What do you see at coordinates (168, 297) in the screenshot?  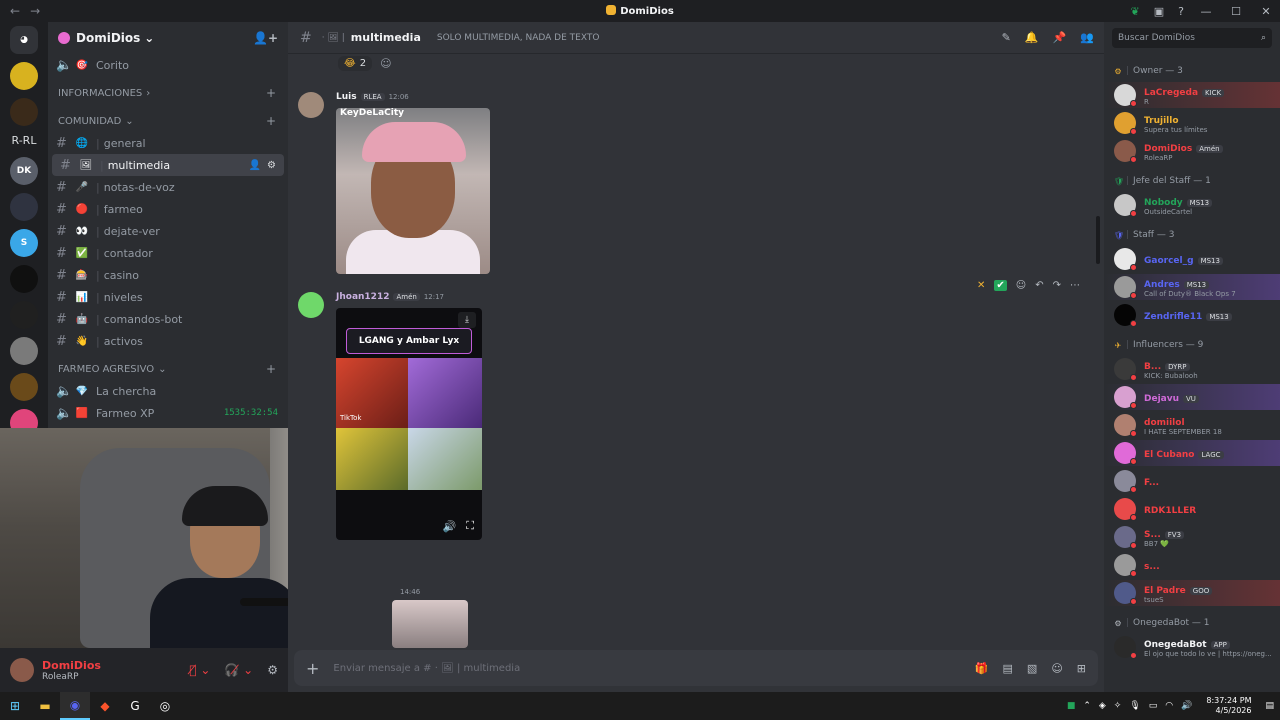 I see `channel-niveles: # 📊 | niveles` at bounding box center [168, 297].